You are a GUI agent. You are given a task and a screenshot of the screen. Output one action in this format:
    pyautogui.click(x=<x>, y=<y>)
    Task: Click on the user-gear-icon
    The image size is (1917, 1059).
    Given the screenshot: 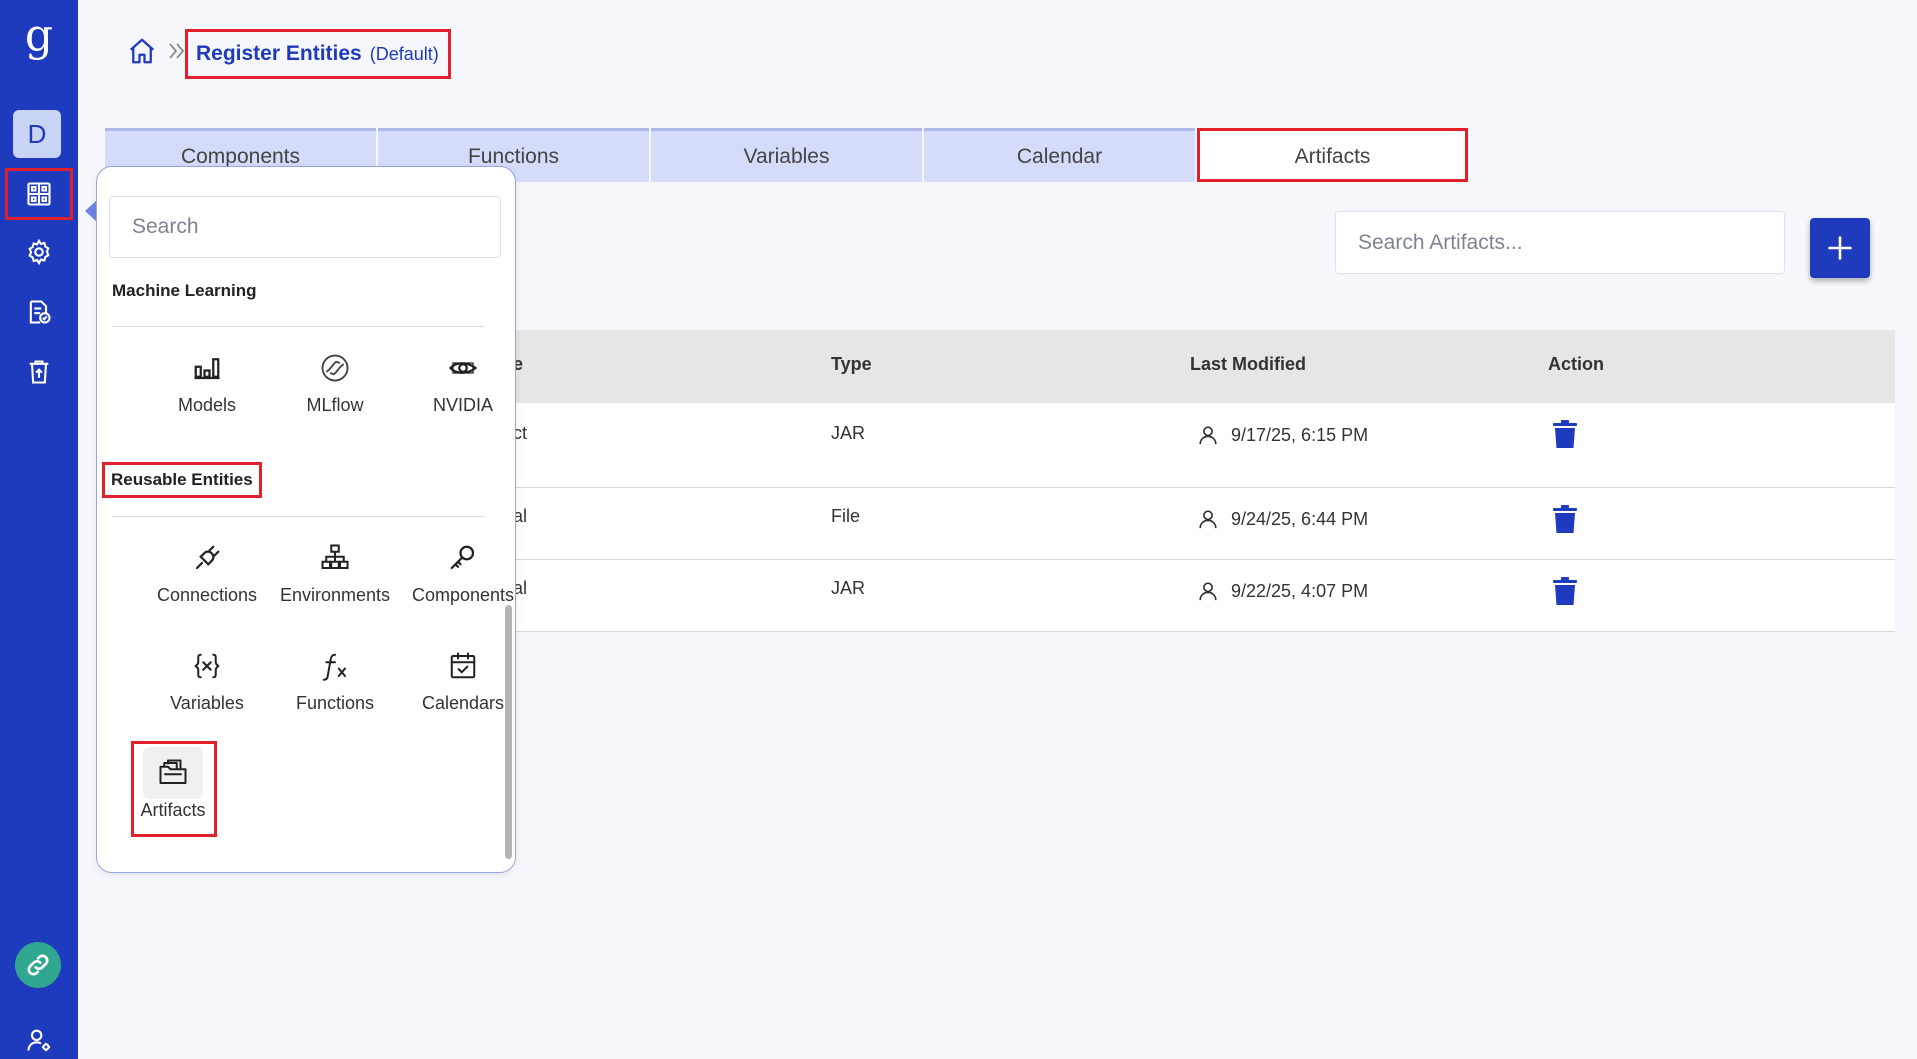 What is the action you would take?
    pyautogui.click(x=39, y=1040)
    